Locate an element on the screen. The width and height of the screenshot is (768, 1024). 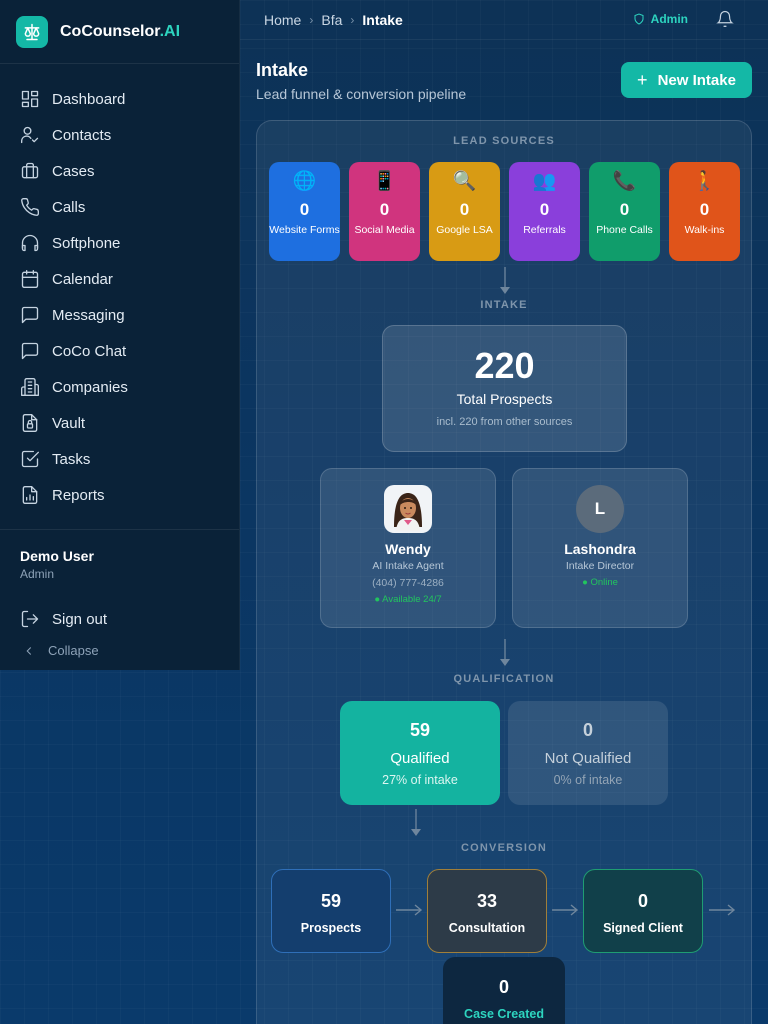
admin-badge: Admin is located at coordinates (660, 19).